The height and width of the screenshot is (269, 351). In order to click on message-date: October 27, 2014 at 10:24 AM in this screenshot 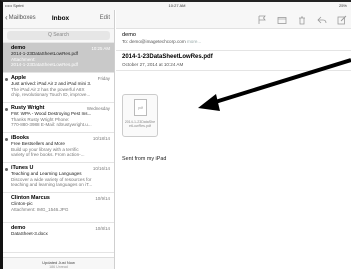, I will do `click(153, 64)`.